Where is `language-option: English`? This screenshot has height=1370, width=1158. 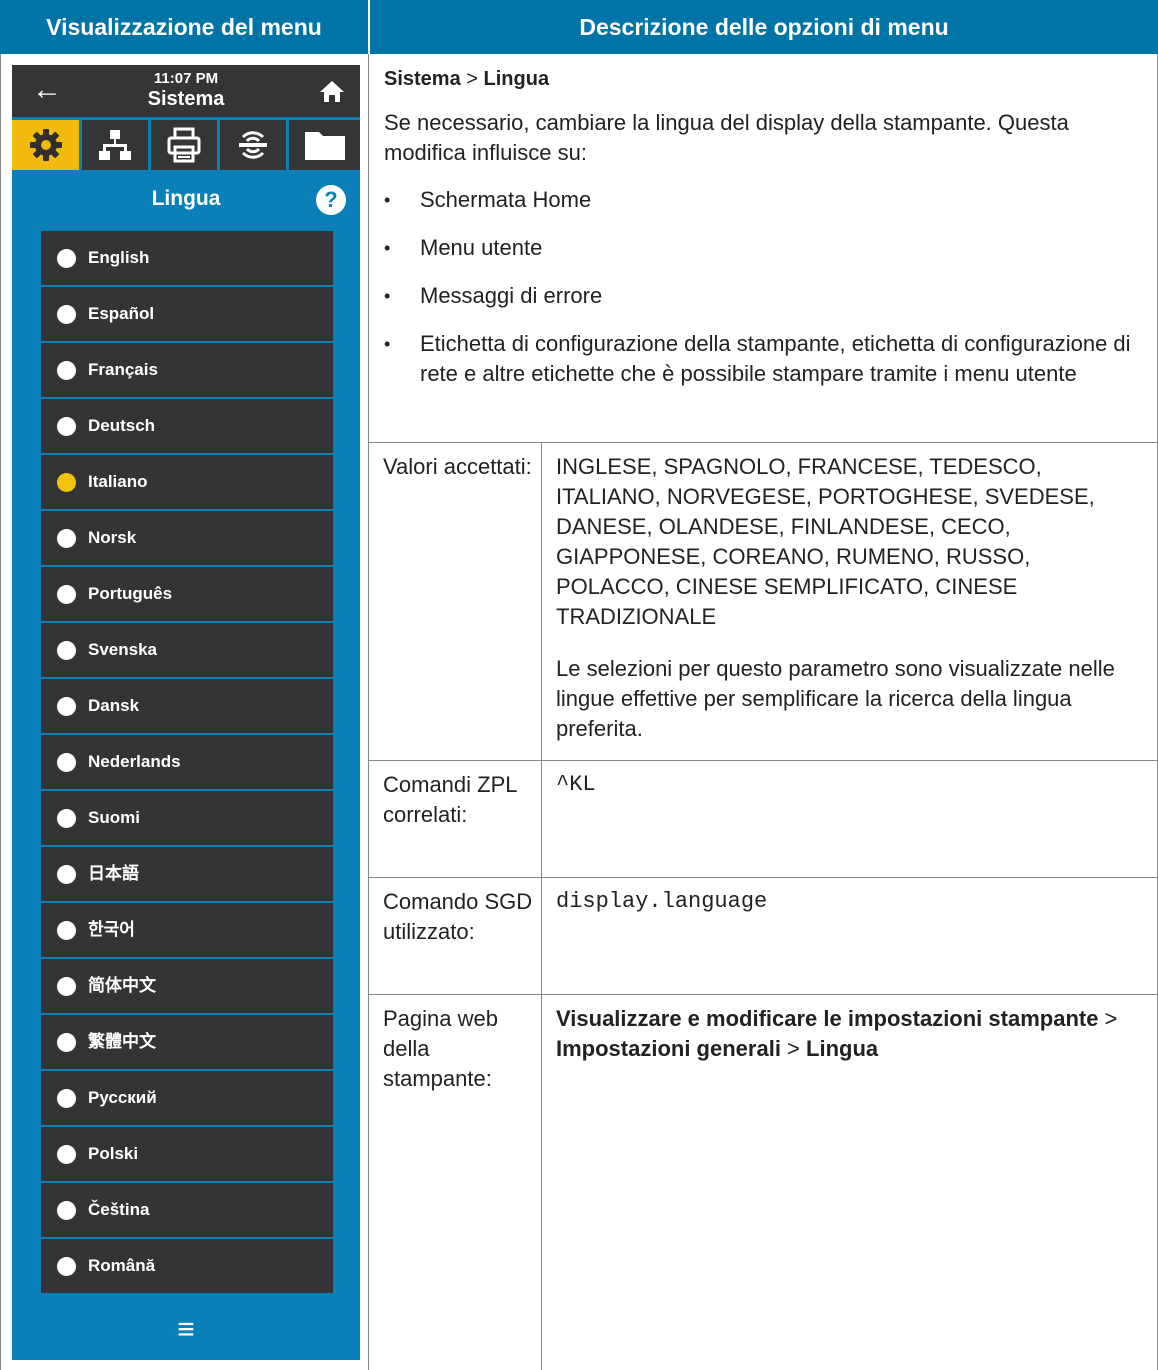
language-option: English is located at coordinates (187, 258).